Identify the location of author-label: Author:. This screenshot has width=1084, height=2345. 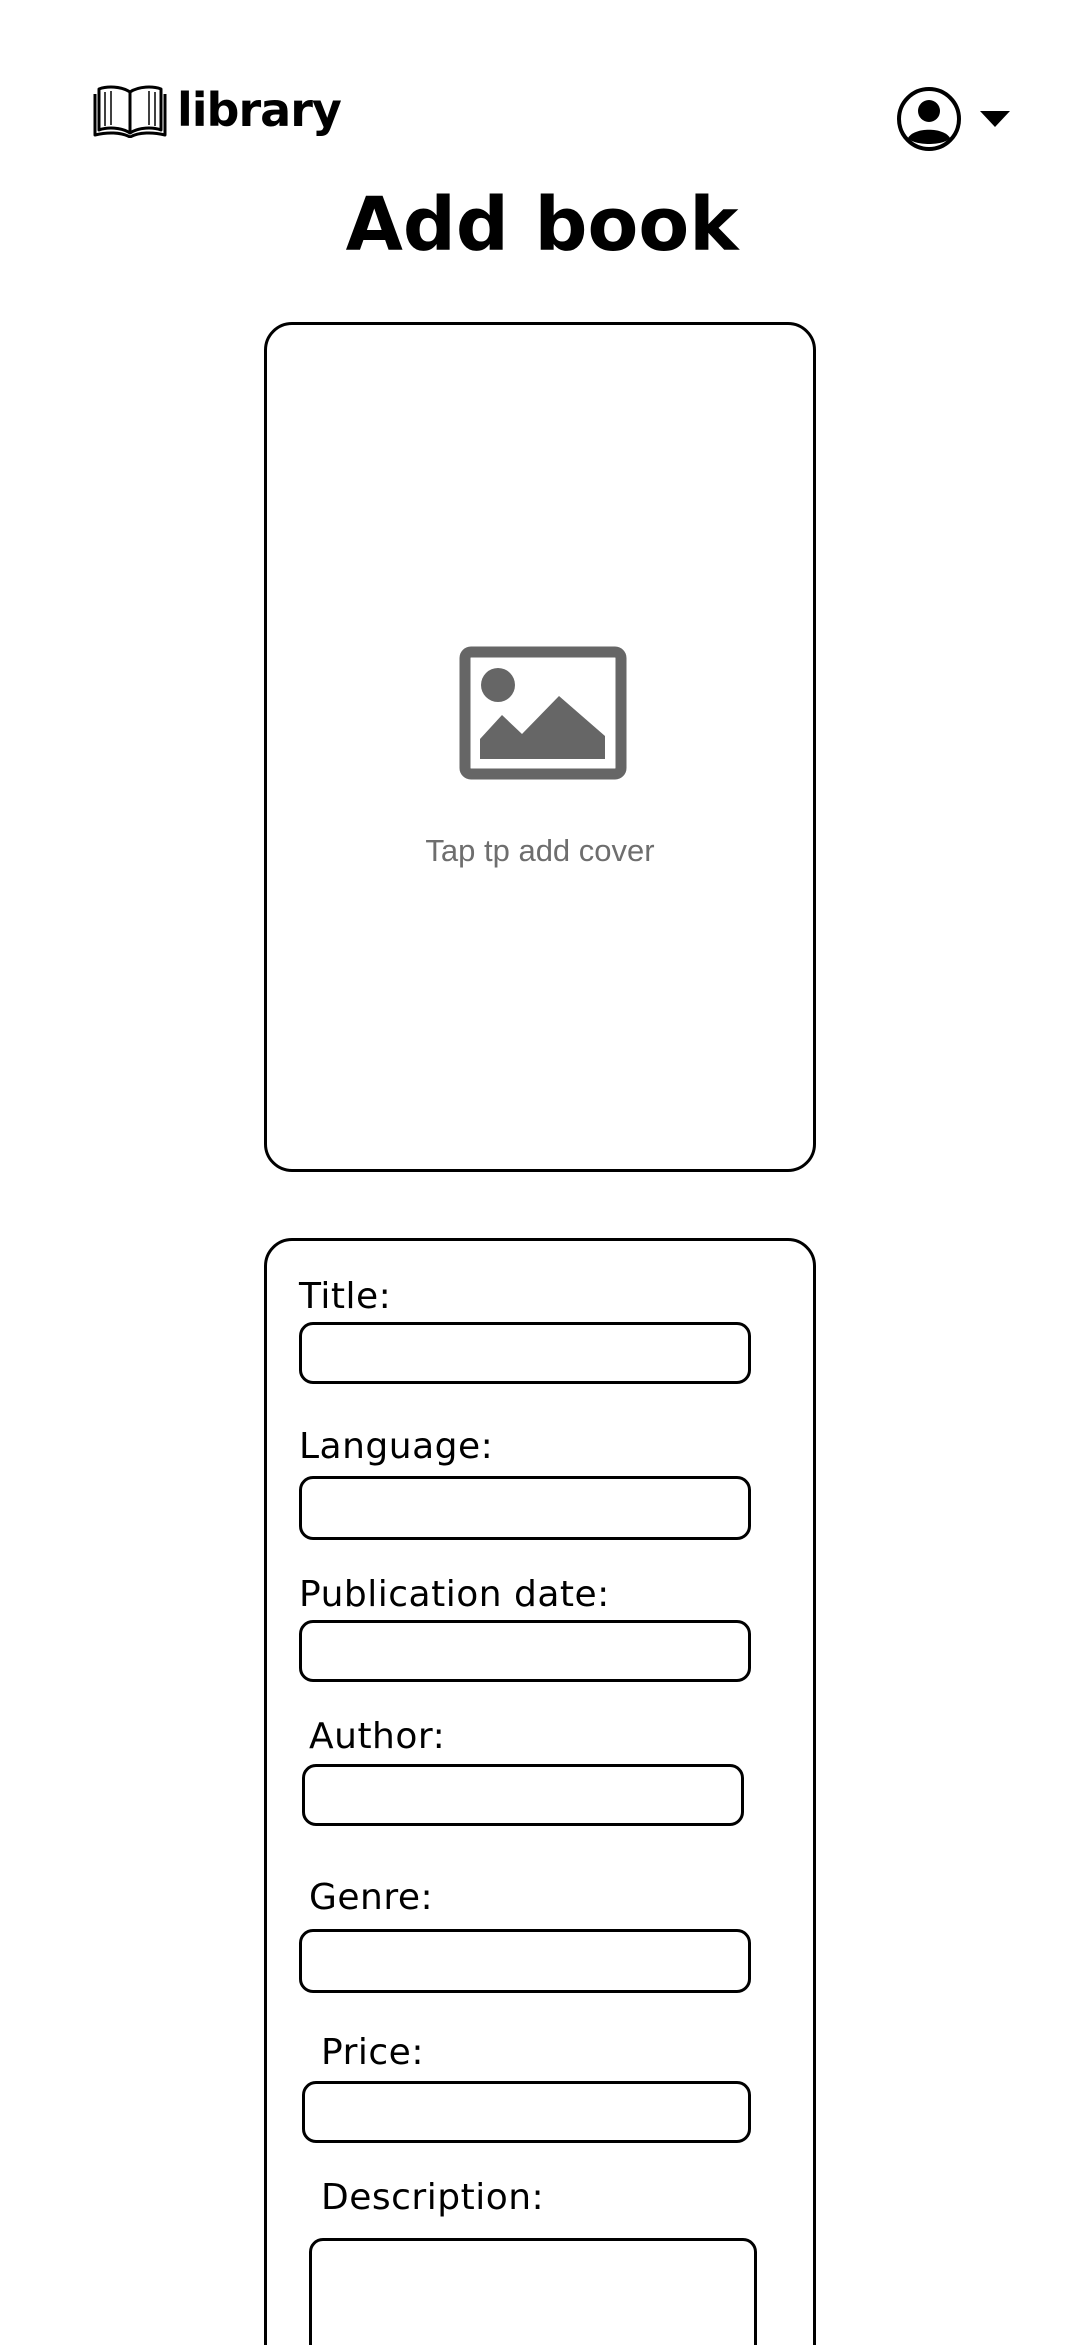
(377, 1736).